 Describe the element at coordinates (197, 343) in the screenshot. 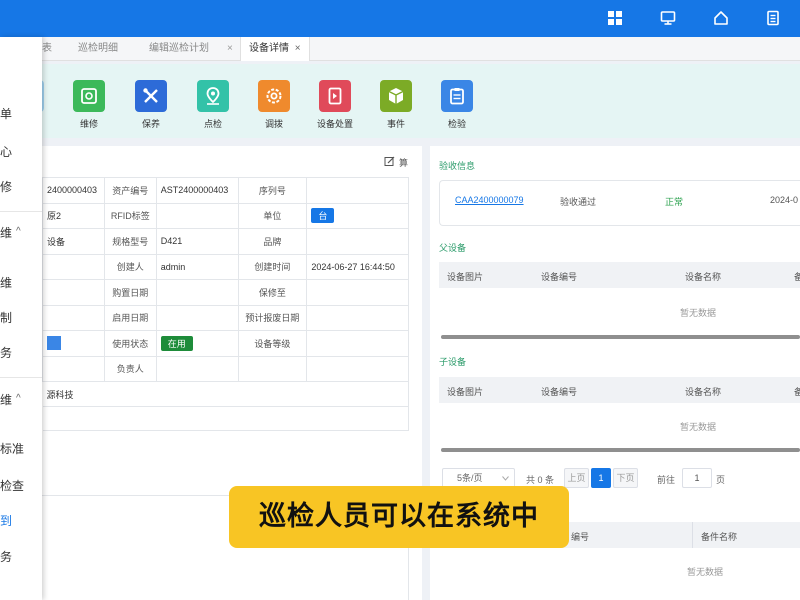

I see `table-cell: 在用` at that location.